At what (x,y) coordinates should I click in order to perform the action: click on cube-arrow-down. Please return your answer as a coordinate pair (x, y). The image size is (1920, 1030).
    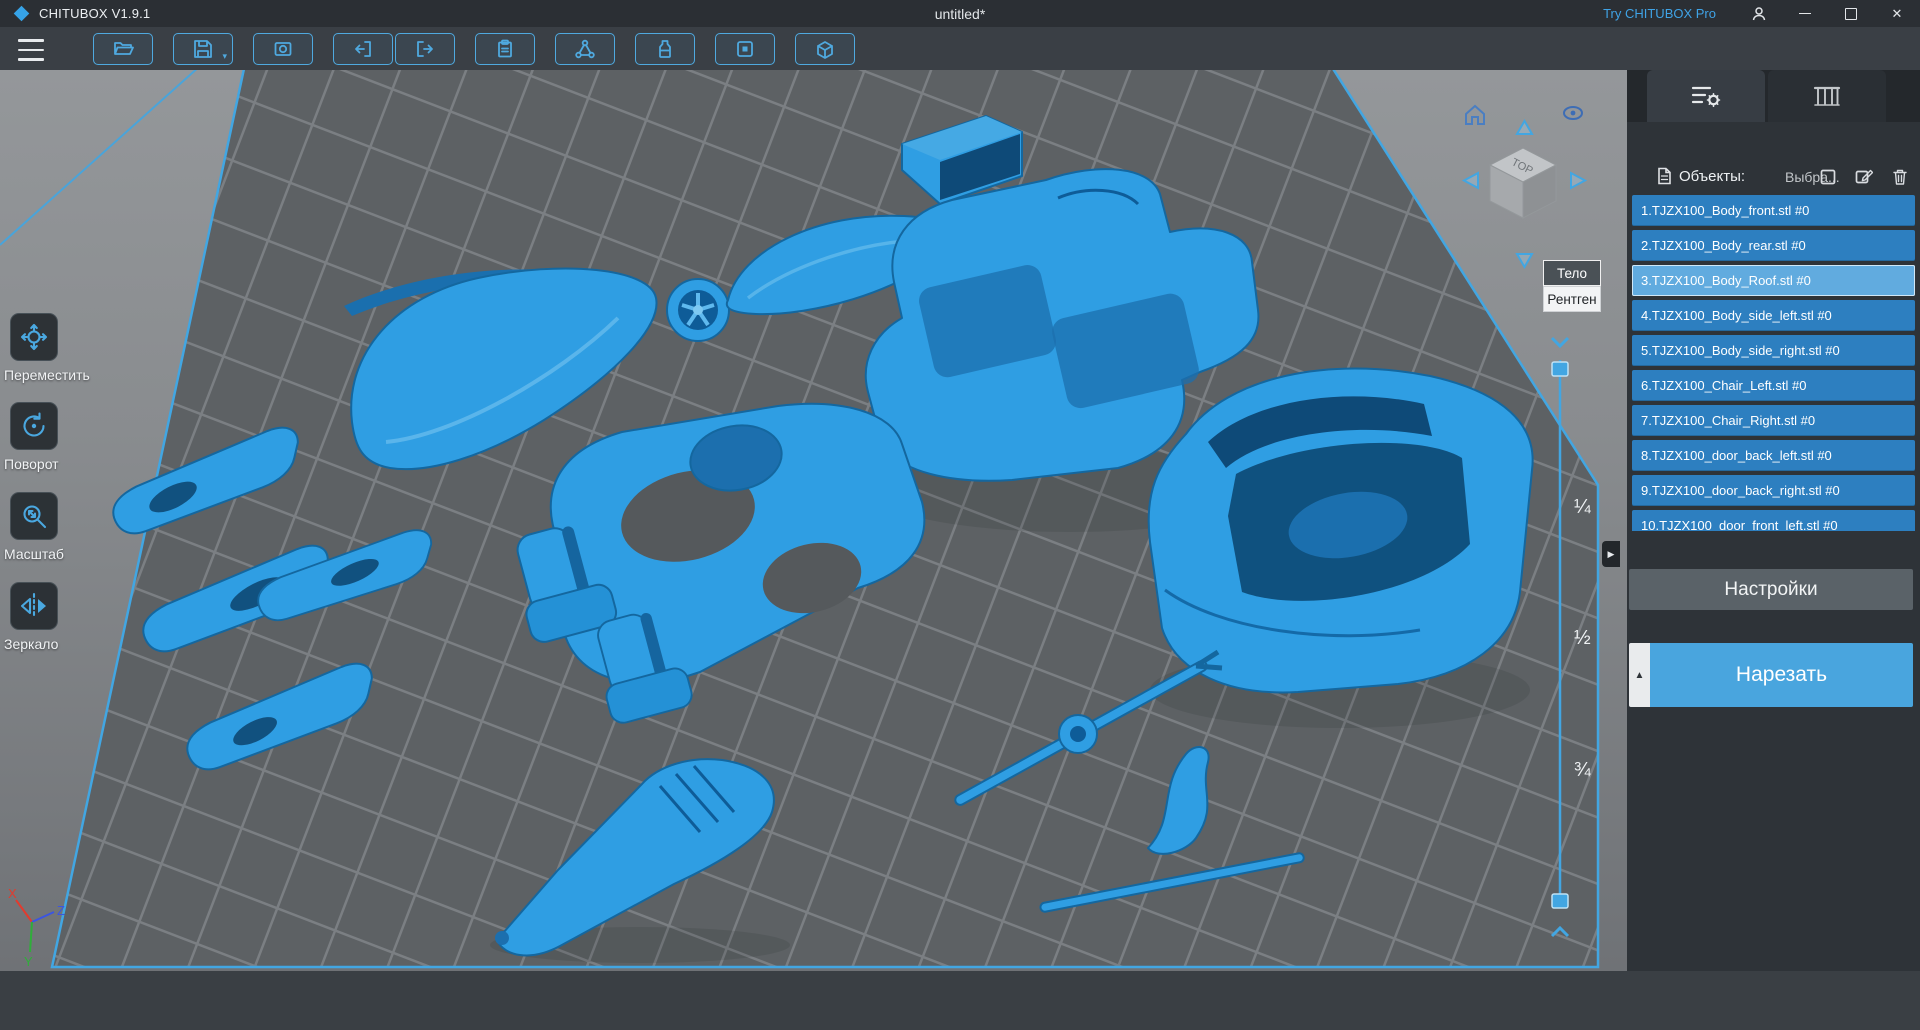
    Looking at the image, I should click on (1524, 261).